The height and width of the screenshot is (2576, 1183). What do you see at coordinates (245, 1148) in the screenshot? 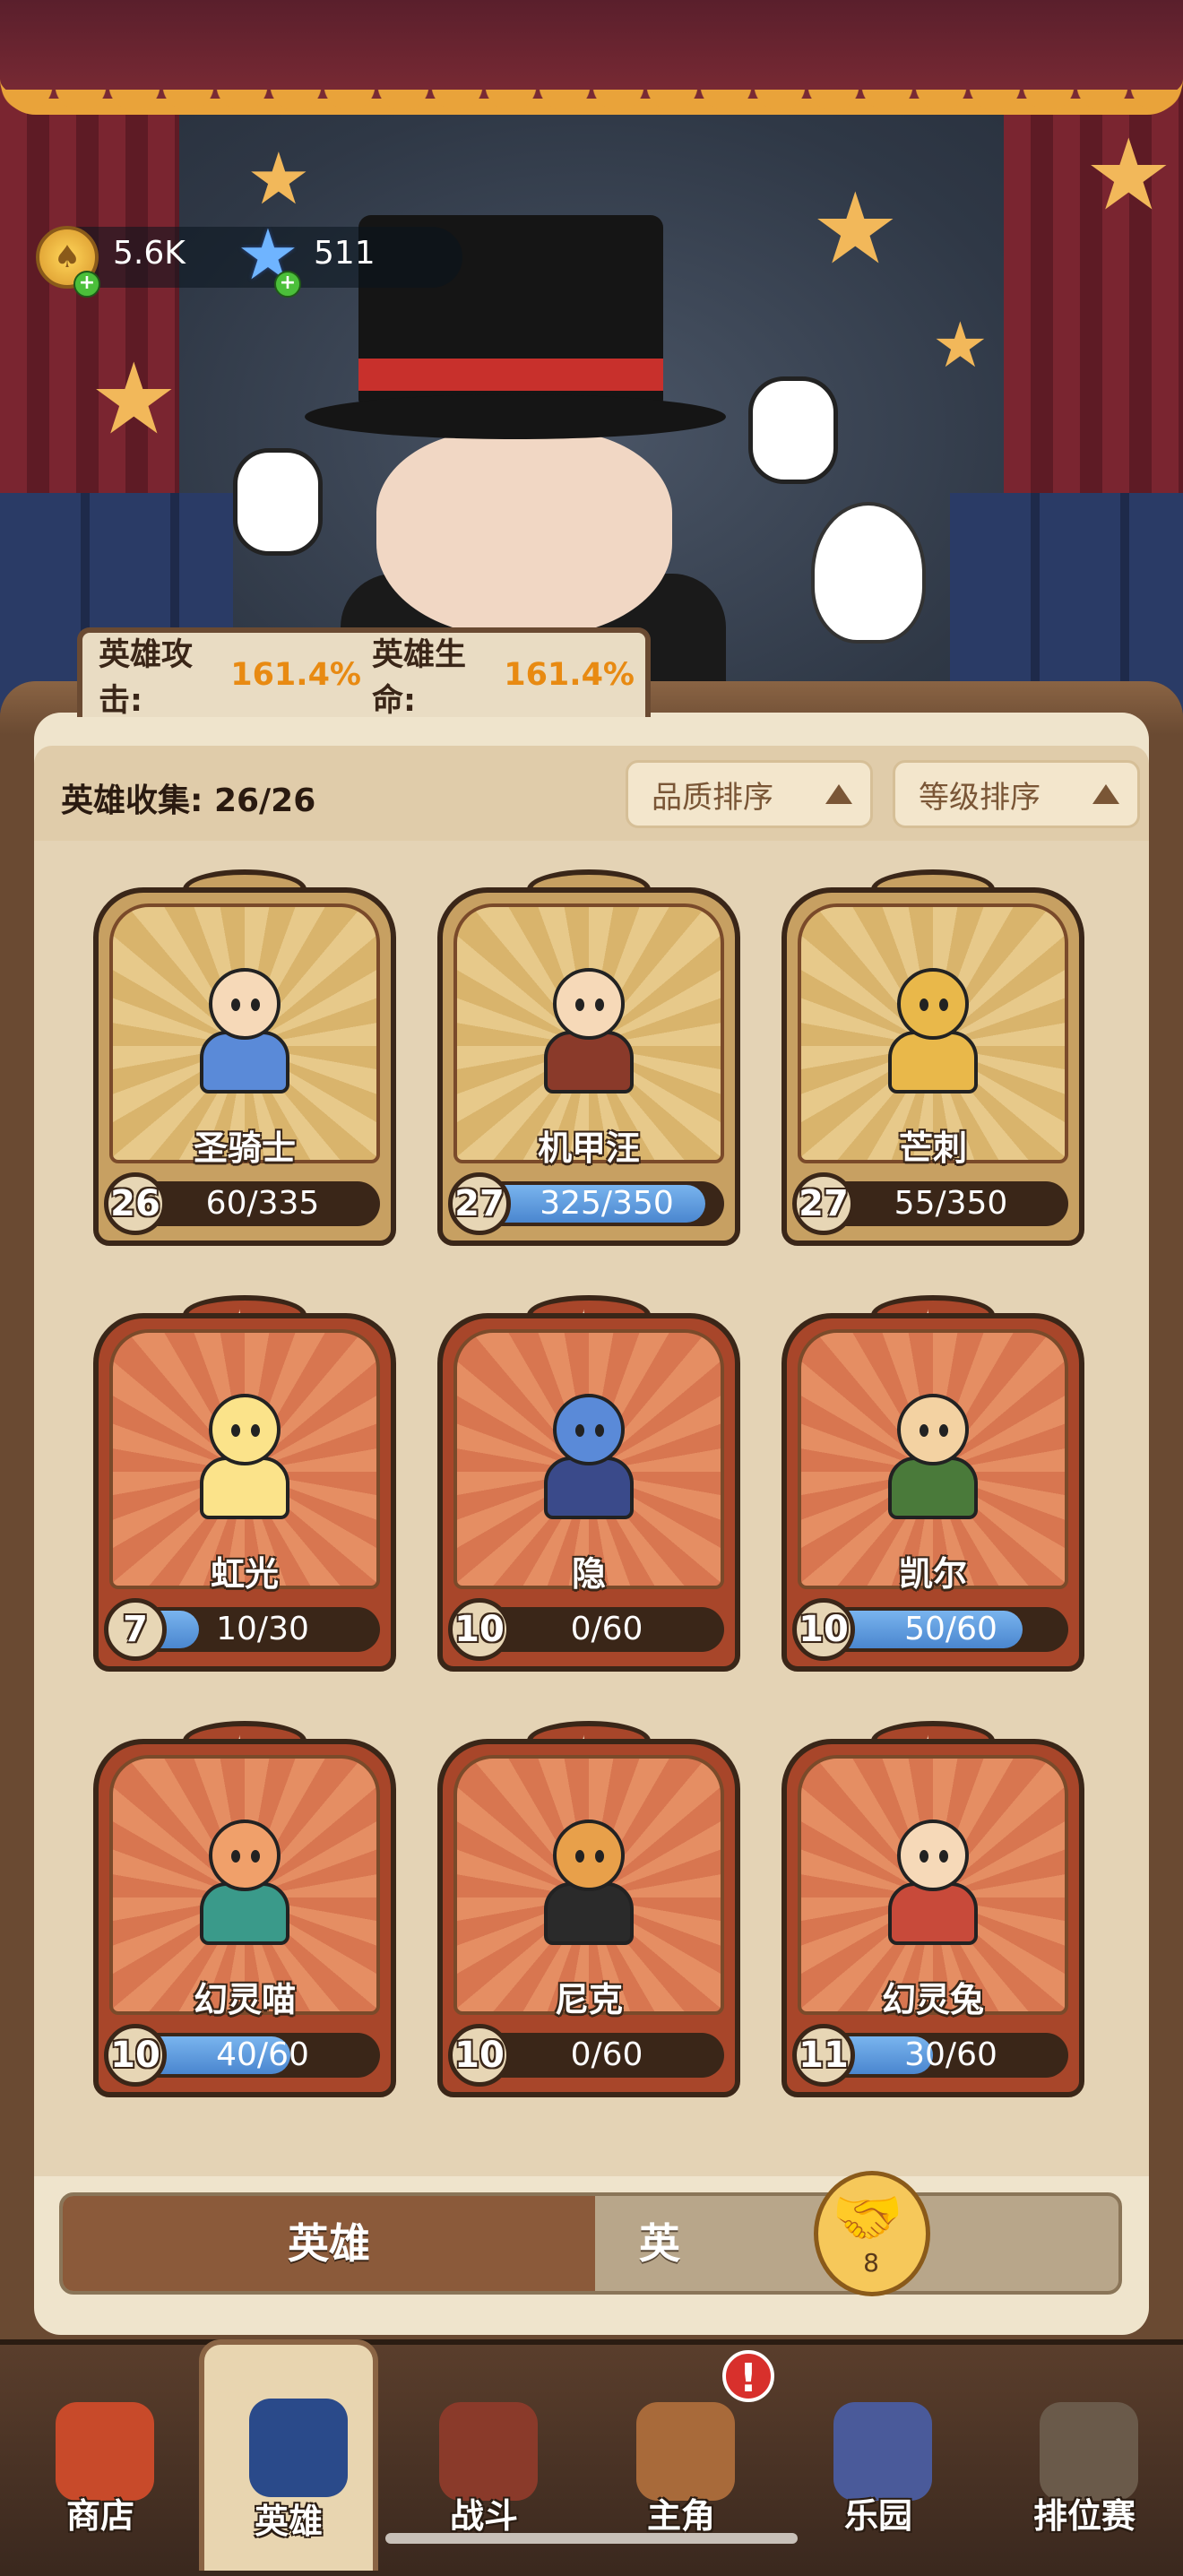
I see `hero-name: 圣骑士` at bounding box center [245, 1148].